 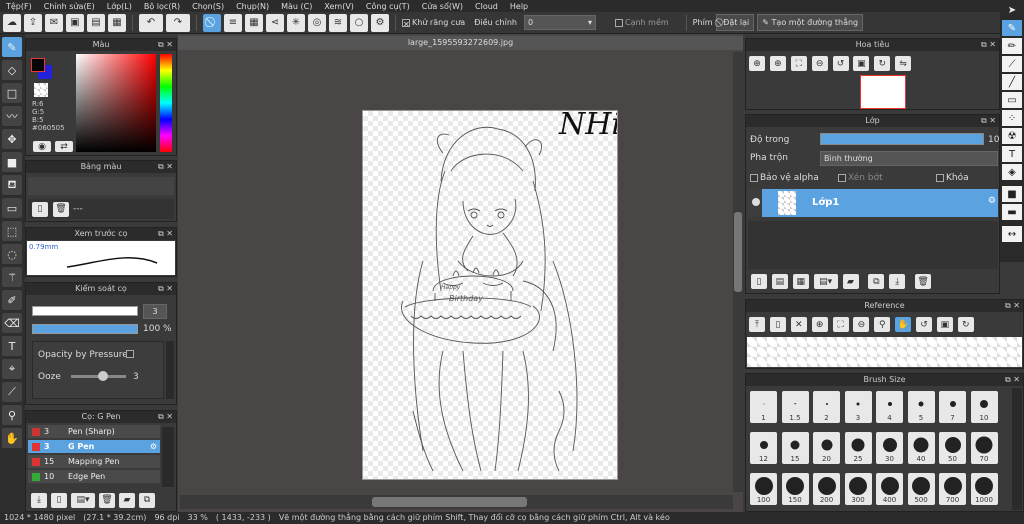 I want to click on rotate-right-icon: ↻, so click(x=965, y=324).